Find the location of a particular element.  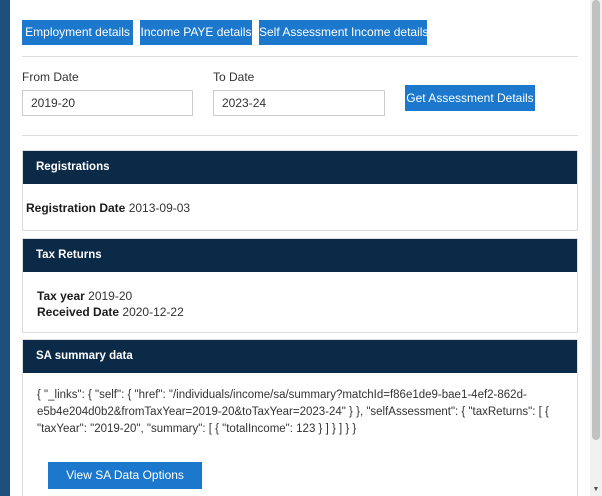

registration-date-row: Registration Date 2013-09-03 is located at coordinates (108, 208).